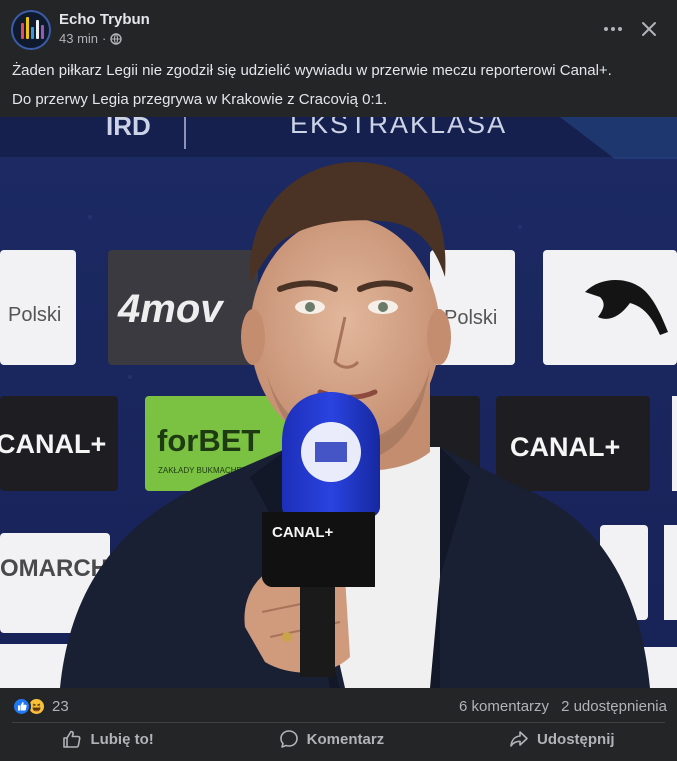  I want to click on reaction-icons, so click(29, 706).